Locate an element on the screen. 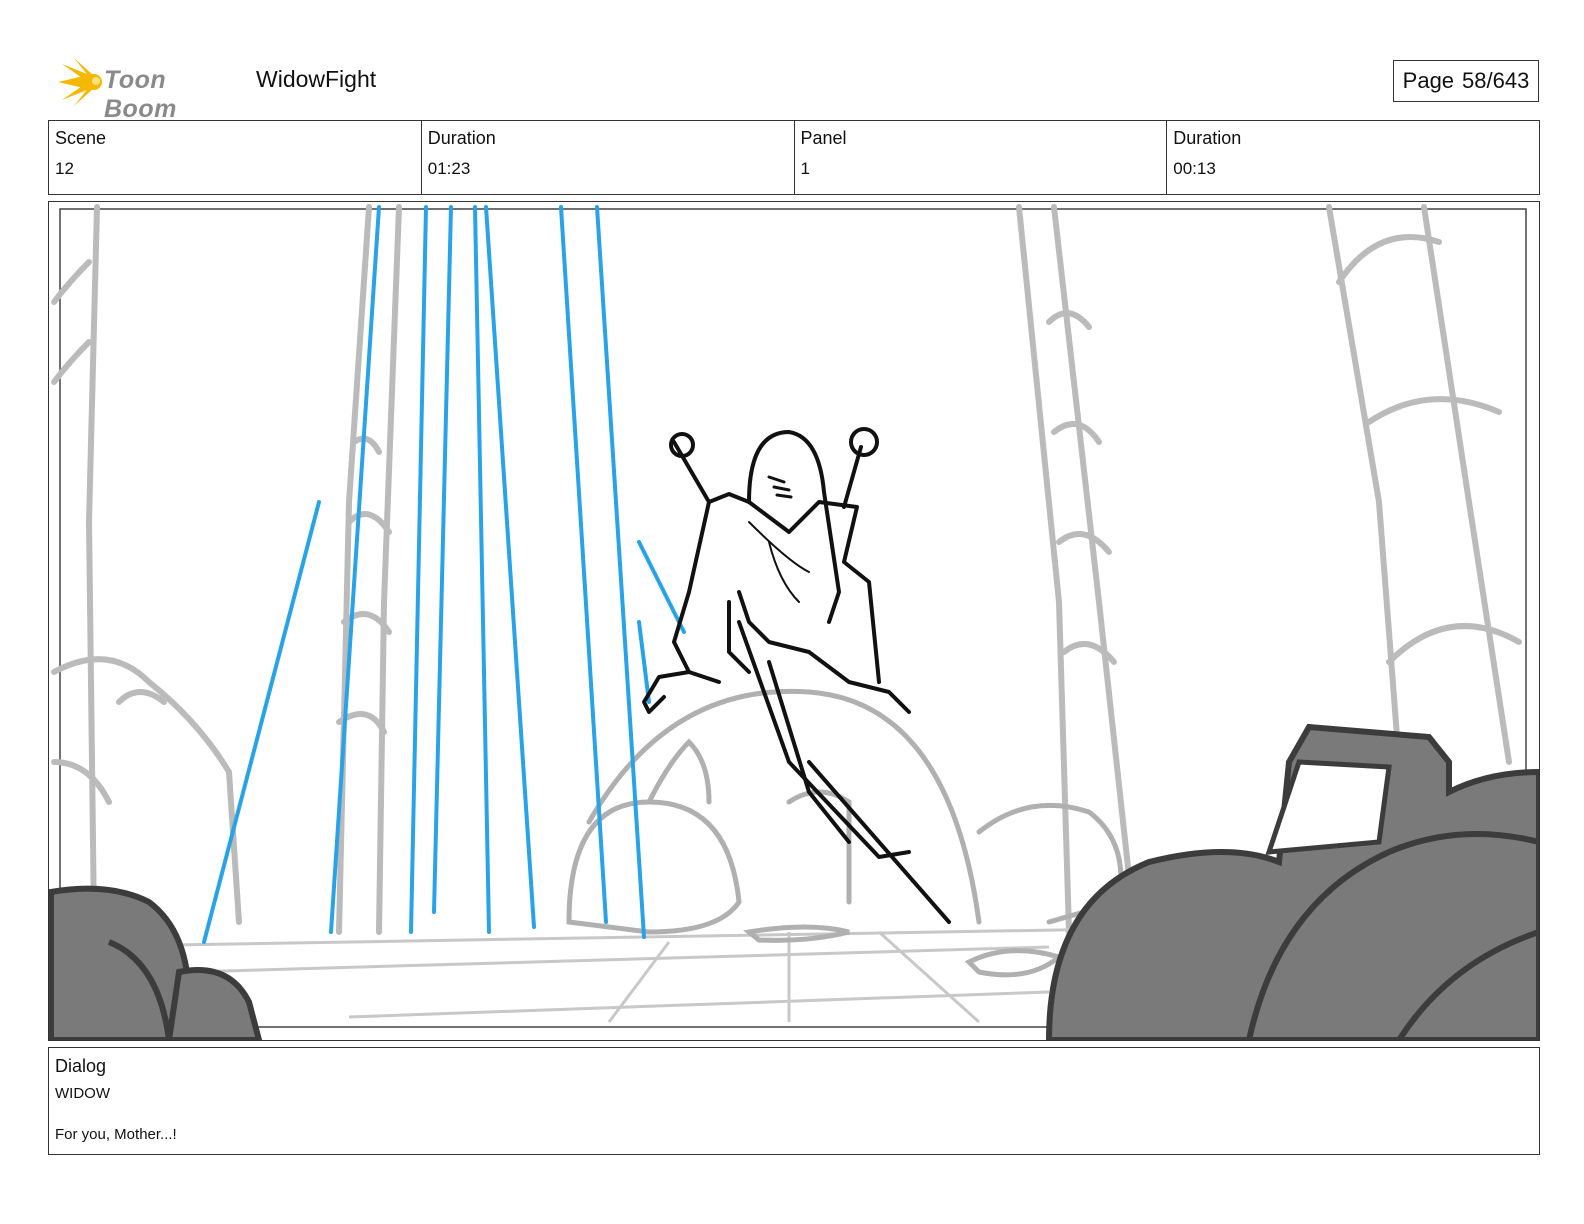  panel-duration-value: 00:13 is located at coordinates (1194, 168).